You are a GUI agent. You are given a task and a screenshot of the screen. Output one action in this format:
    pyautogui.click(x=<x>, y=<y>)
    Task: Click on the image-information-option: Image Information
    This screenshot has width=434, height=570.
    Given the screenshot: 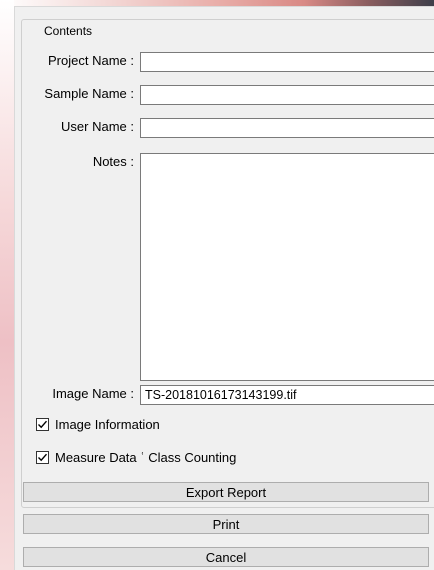 What is the action you would take?
    pyautogui.click(x=98, y=424)
    